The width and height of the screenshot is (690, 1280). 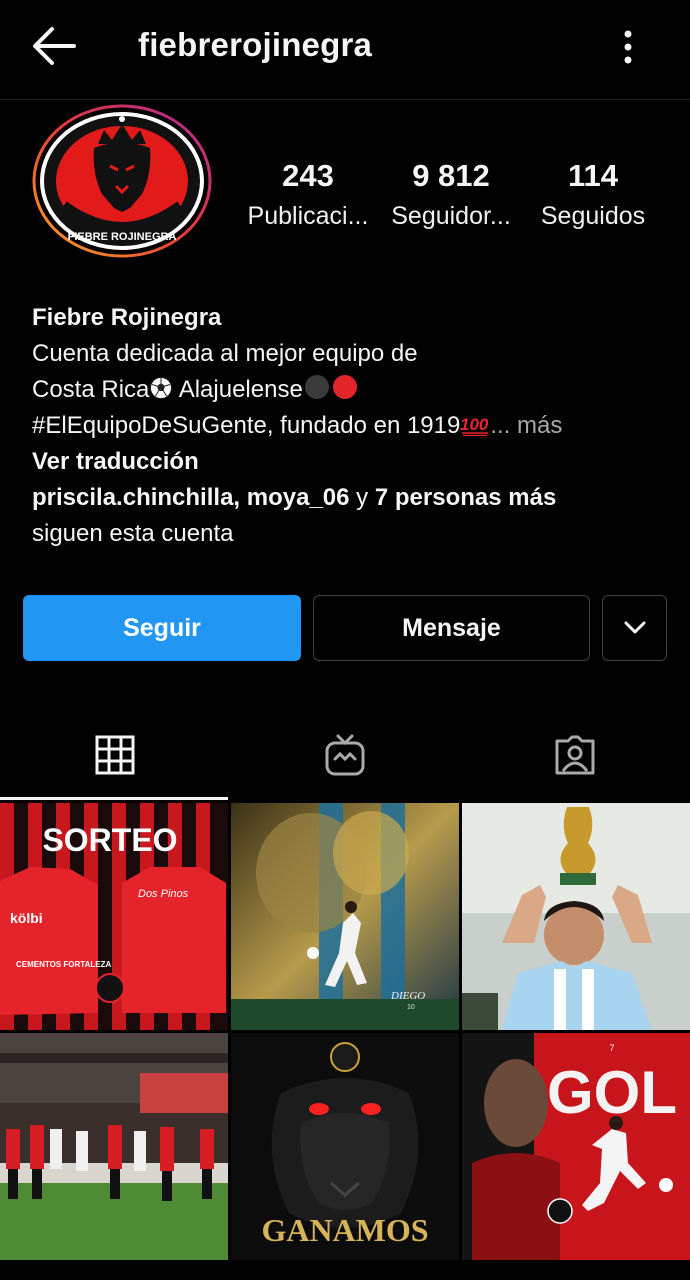 I want to click on igtv-icon, so click(x=345, y=755).